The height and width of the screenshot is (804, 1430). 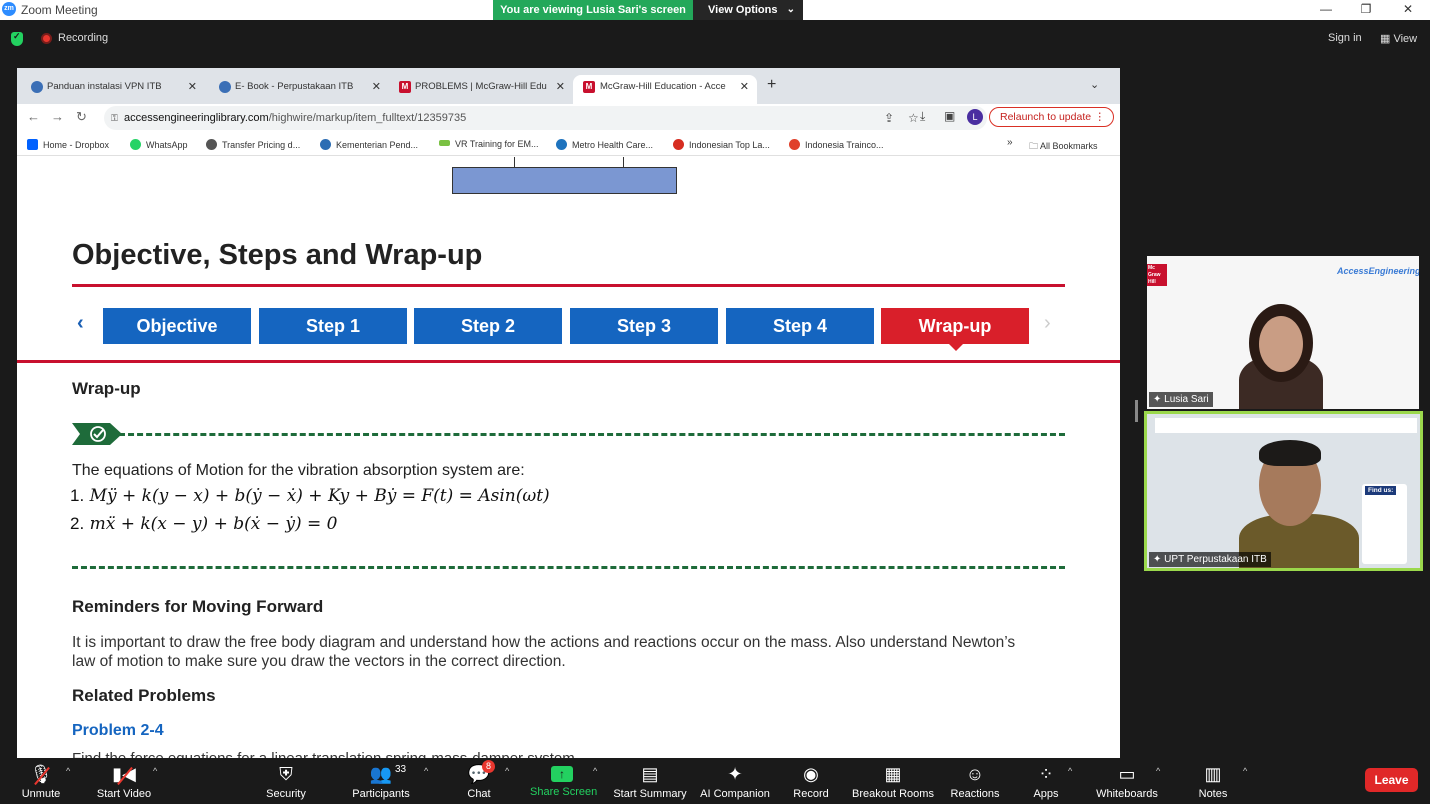 What do you see at coordinates (1290, 453) in the screenshot?
I see `participant-hair` at bounding box center [1290, 453].